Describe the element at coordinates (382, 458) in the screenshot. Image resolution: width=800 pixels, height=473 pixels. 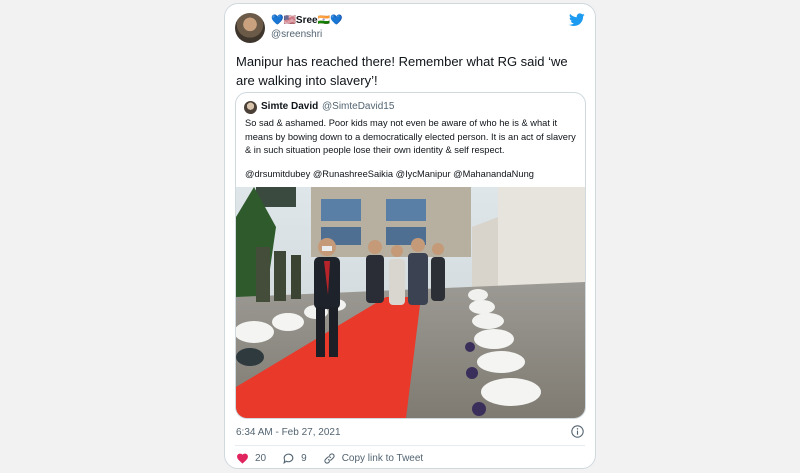
I see `copy-link-label: Copy link to Tweet` at that location.